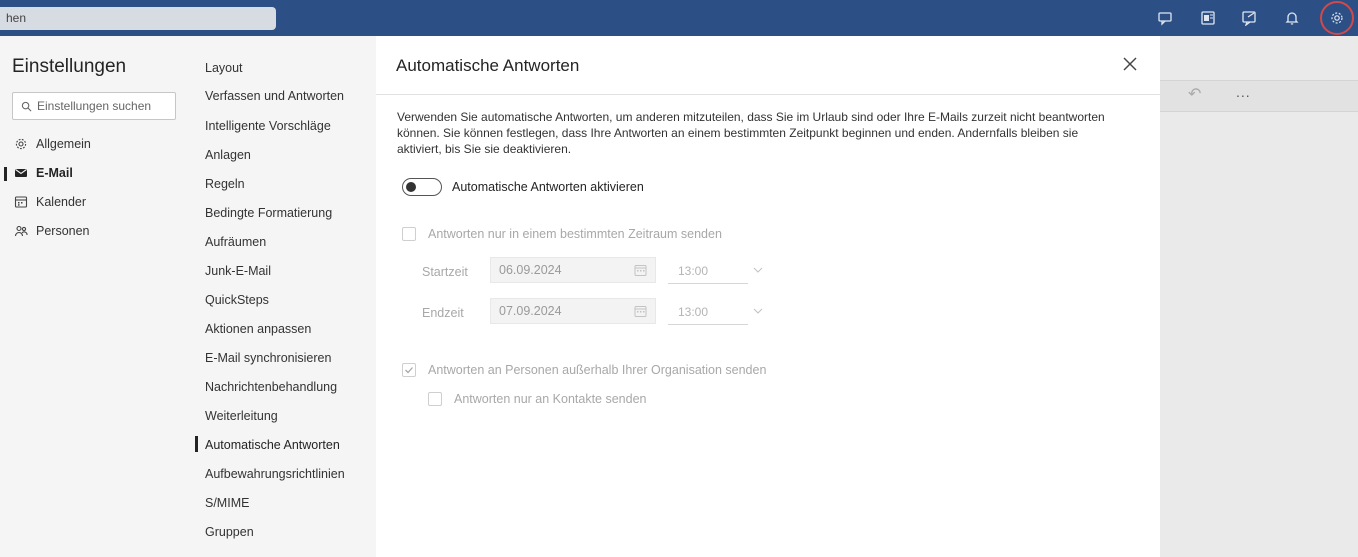 The height and width of the screenshot is (557, 1358). What do you see at coordinates (21, 231) in the screenshot?
I see `people-icon` at bounding box center [21, 231].